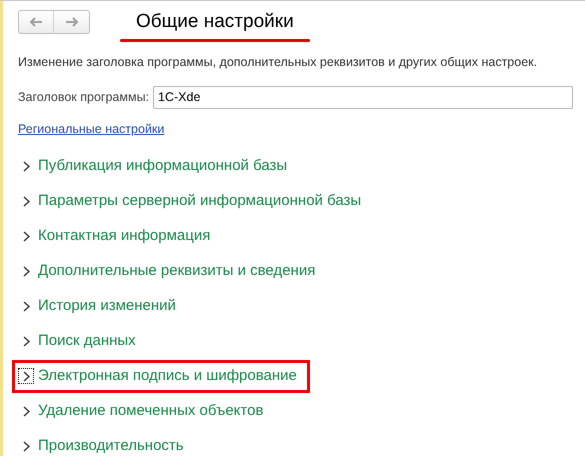 The height and width of the screenshot is (456, 585). Describe the element at coordinates (124, 236) in the screenshot. I see `section-title: Контактная информация` at that location.